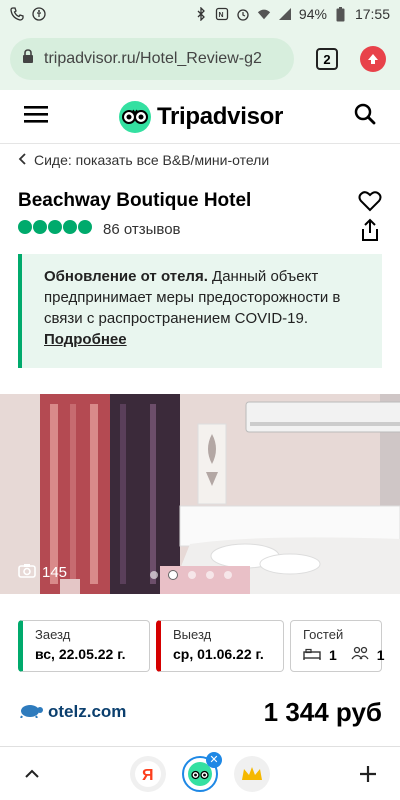  I want to click on checkout-field: Выезд ср, 01.06.22 г., so click(220, 646).